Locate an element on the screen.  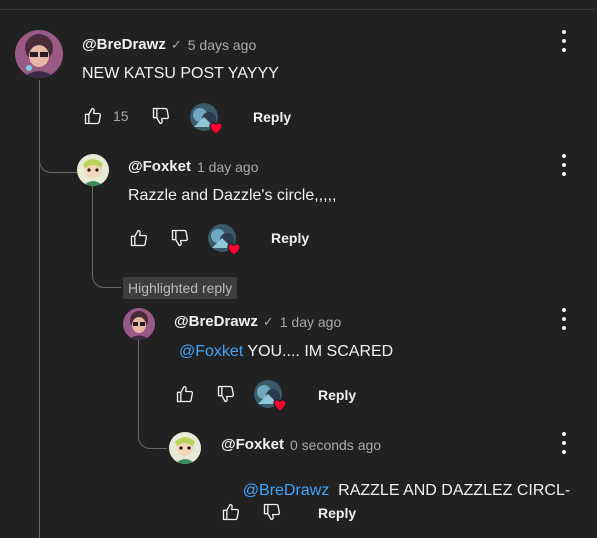
comment-text: Razzle and Dazzle's circle,,,,, is located at coordinates (232, 195).